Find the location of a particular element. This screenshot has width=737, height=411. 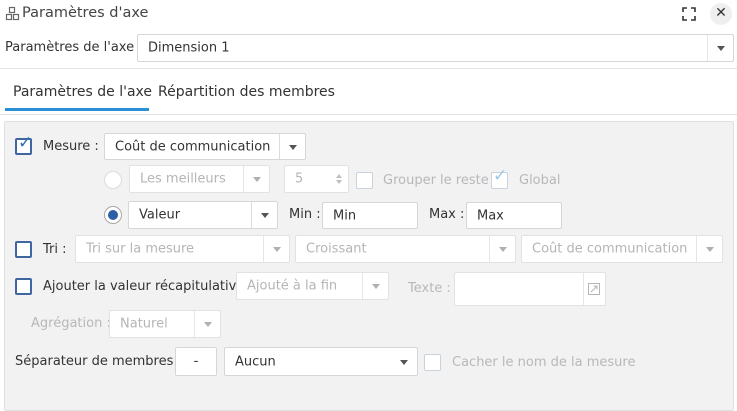

summary-position-value: Ajouté à la fin is located at coordinates (292, 286).